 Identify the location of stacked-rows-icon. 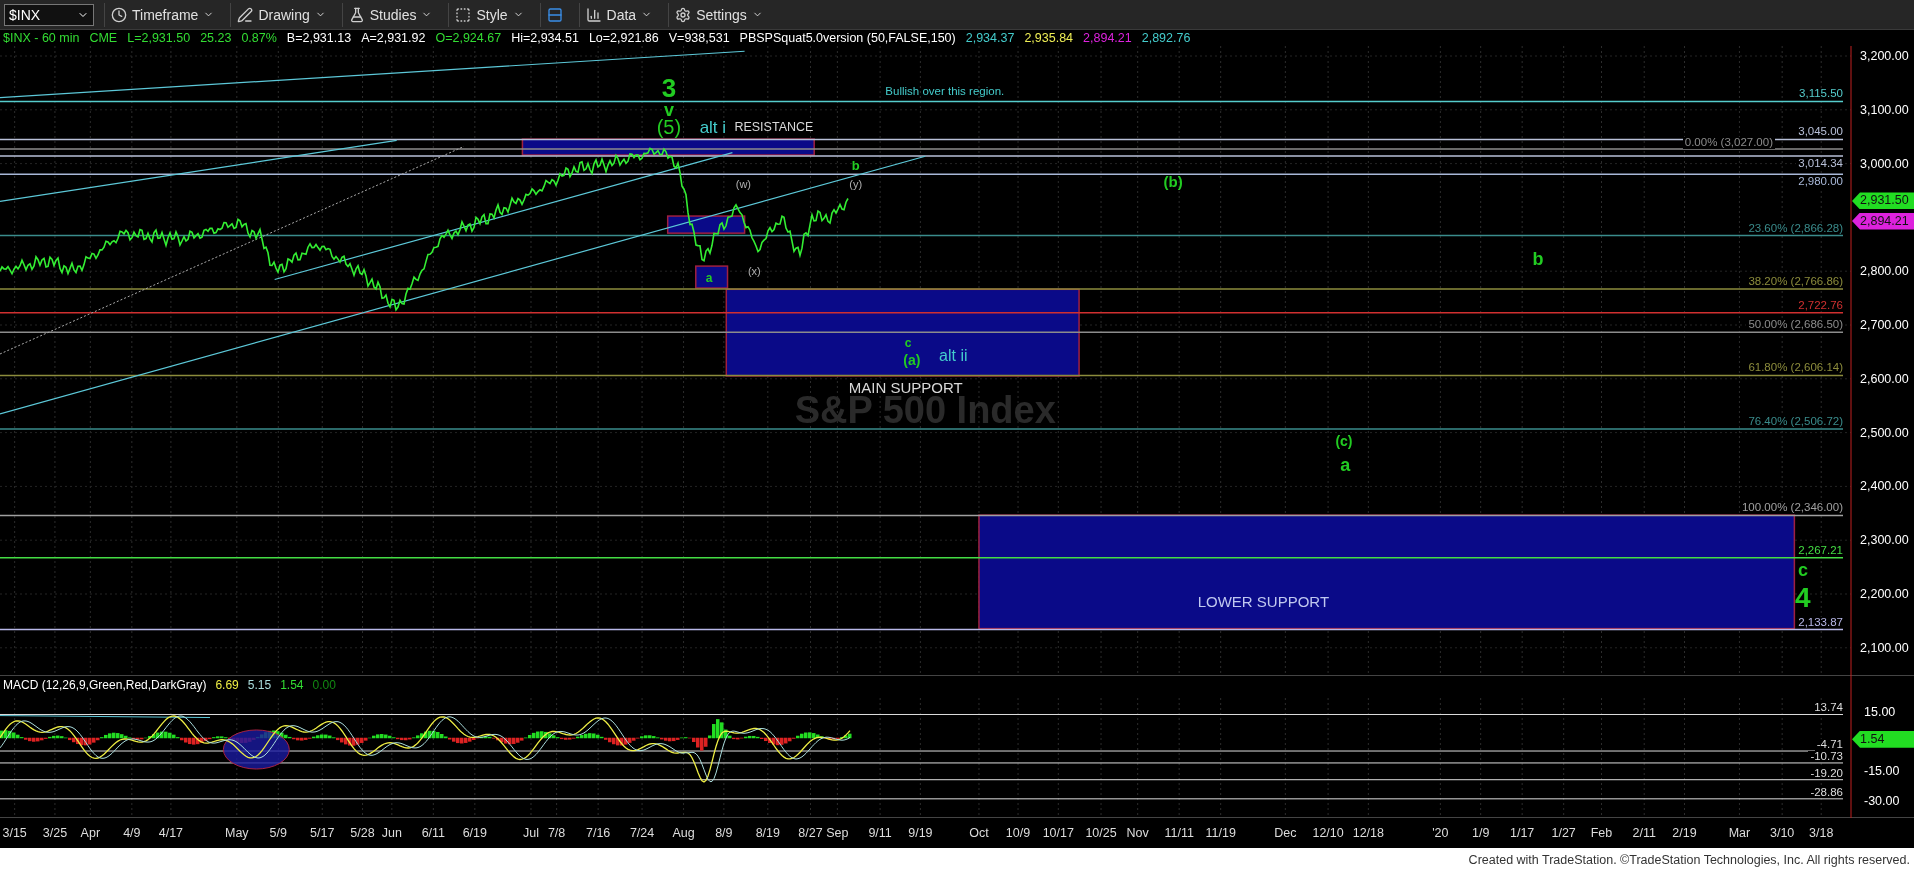
(554, 14).